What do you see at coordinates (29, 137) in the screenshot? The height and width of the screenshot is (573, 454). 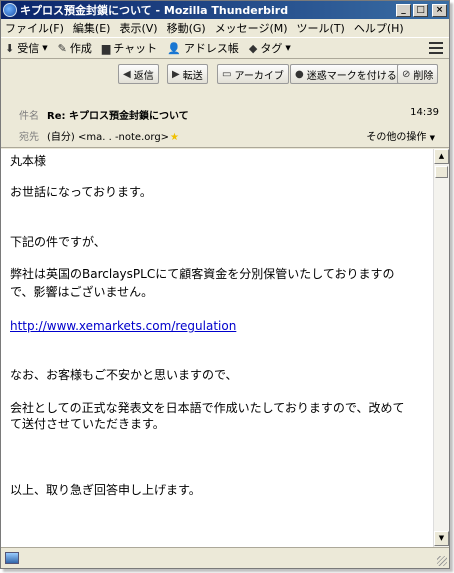 I see `from-label: 宛先` at bounding box center [29, 137].